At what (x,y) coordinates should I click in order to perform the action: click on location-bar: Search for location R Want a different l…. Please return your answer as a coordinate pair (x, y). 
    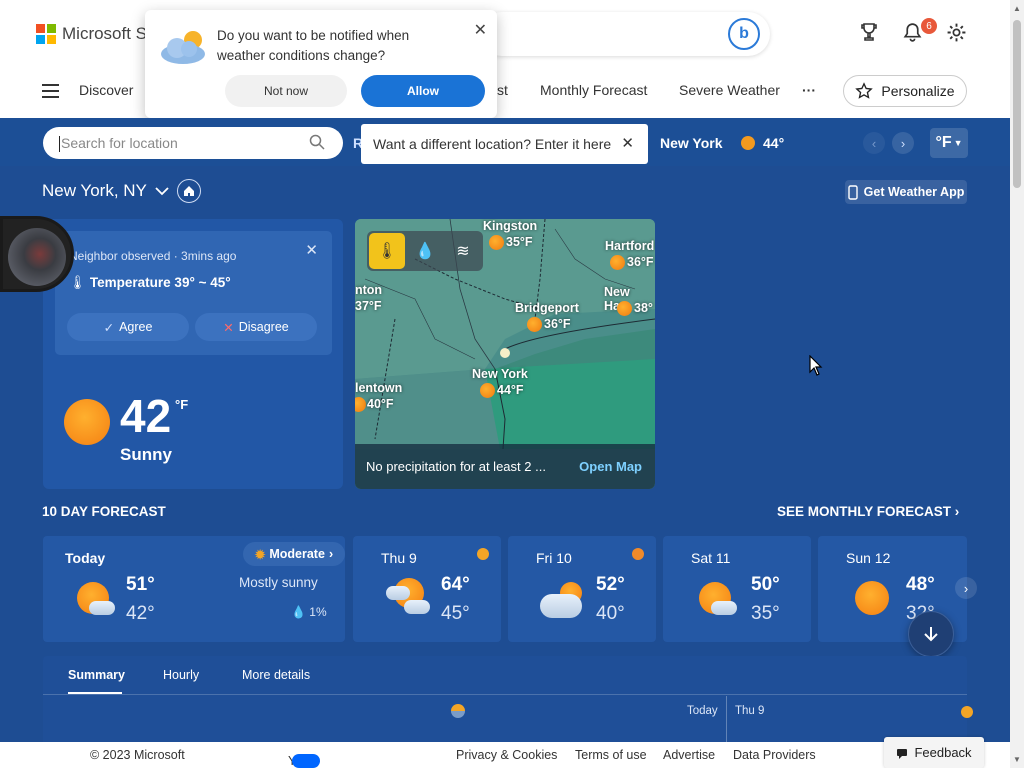
    Looking at the image, I should click on (505, 142).